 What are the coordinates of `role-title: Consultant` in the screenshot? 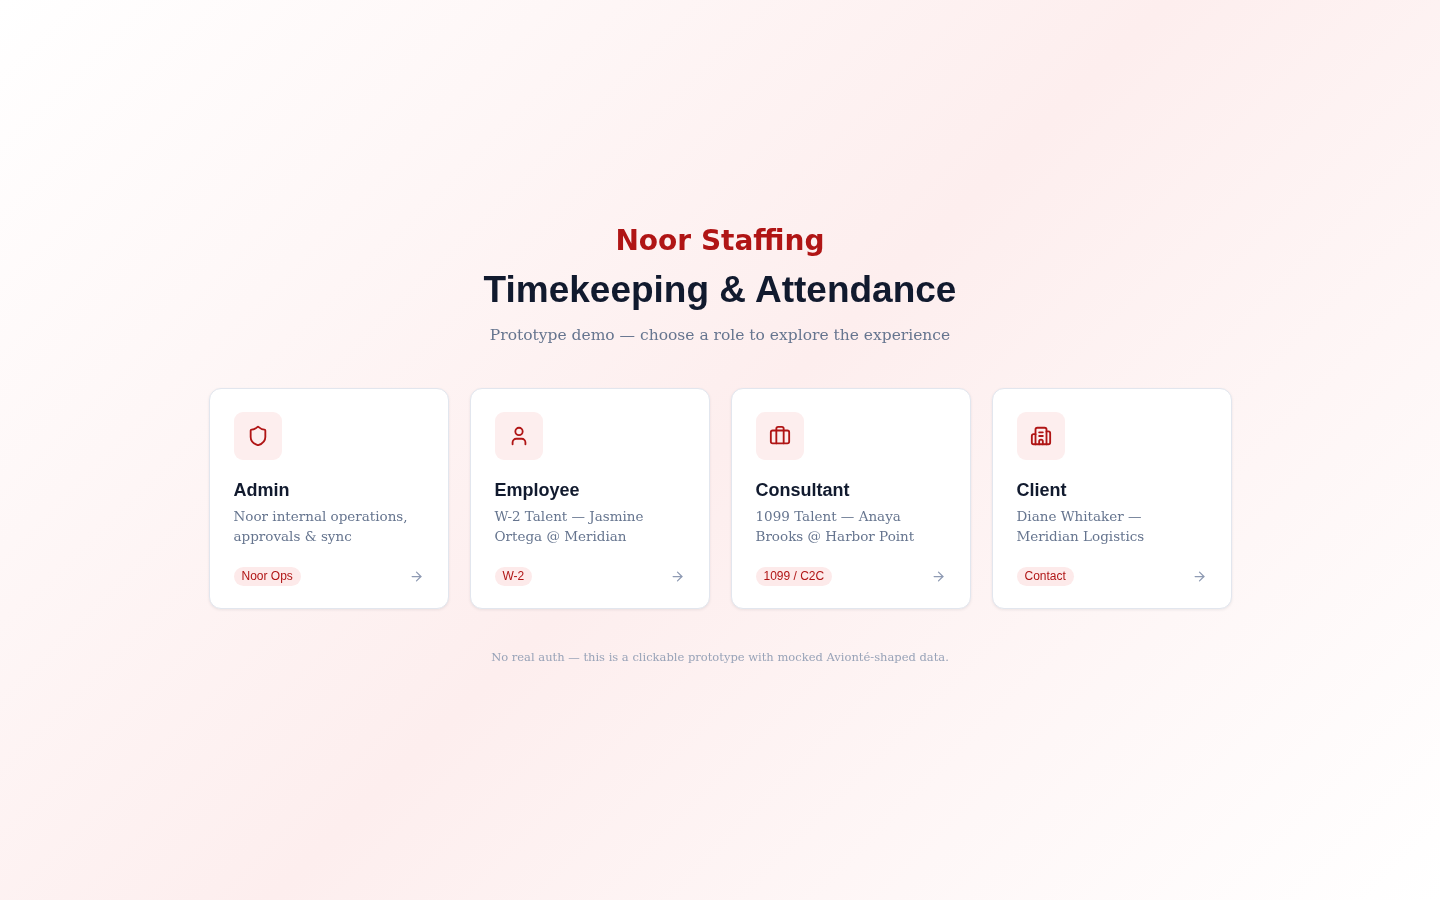 It's located at (803, 490).